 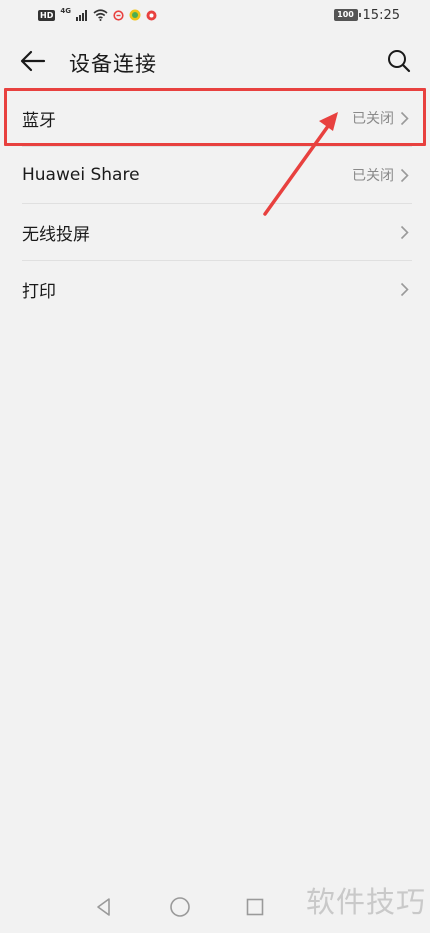 I want to click on nav-home-button, so click(x=180, y=907).